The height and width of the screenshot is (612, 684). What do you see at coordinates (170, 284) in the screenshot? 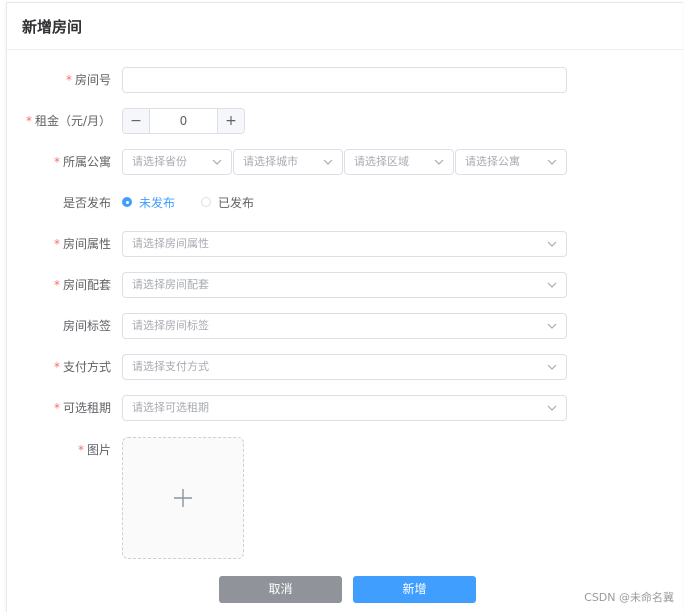
I see `facilities-placeholder: 请选择房间配套` at bounding box center [170, 284].